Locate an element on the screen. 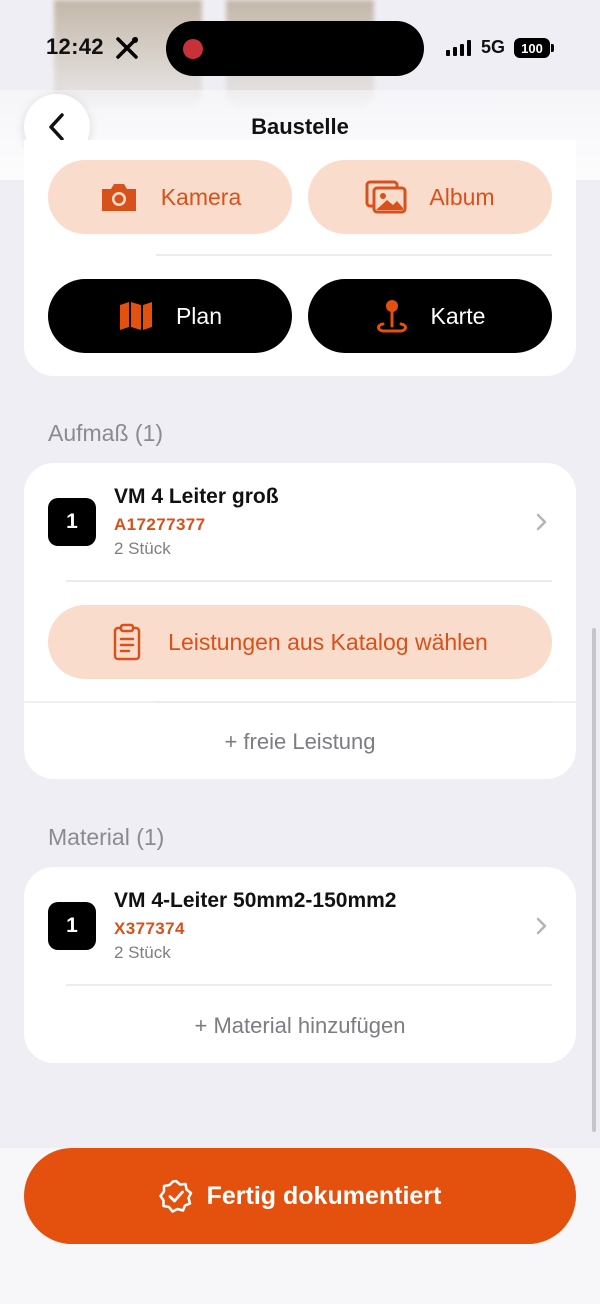  done-documented-button: Fertig dokumentiert is located at coordinates (300, 1196).